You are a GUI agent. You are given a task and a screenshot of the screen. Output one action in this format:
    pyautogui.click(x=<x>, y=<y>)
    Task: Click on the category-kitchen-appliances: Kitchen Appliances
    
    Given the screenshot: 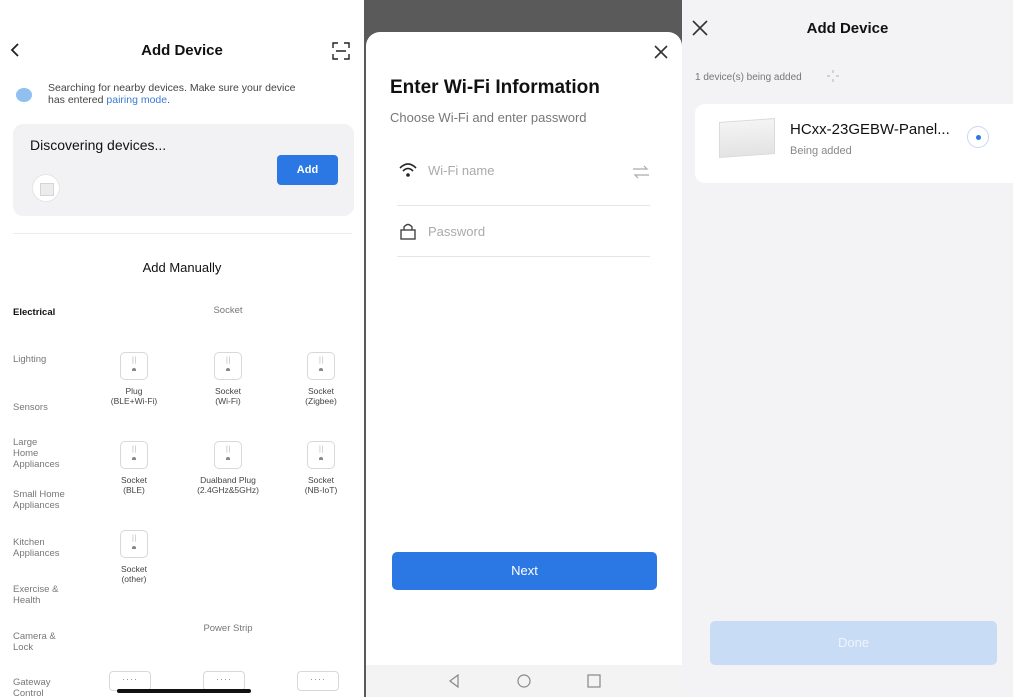 What is the action you would take?
    pyautogui.click(x=43, y=548)
    